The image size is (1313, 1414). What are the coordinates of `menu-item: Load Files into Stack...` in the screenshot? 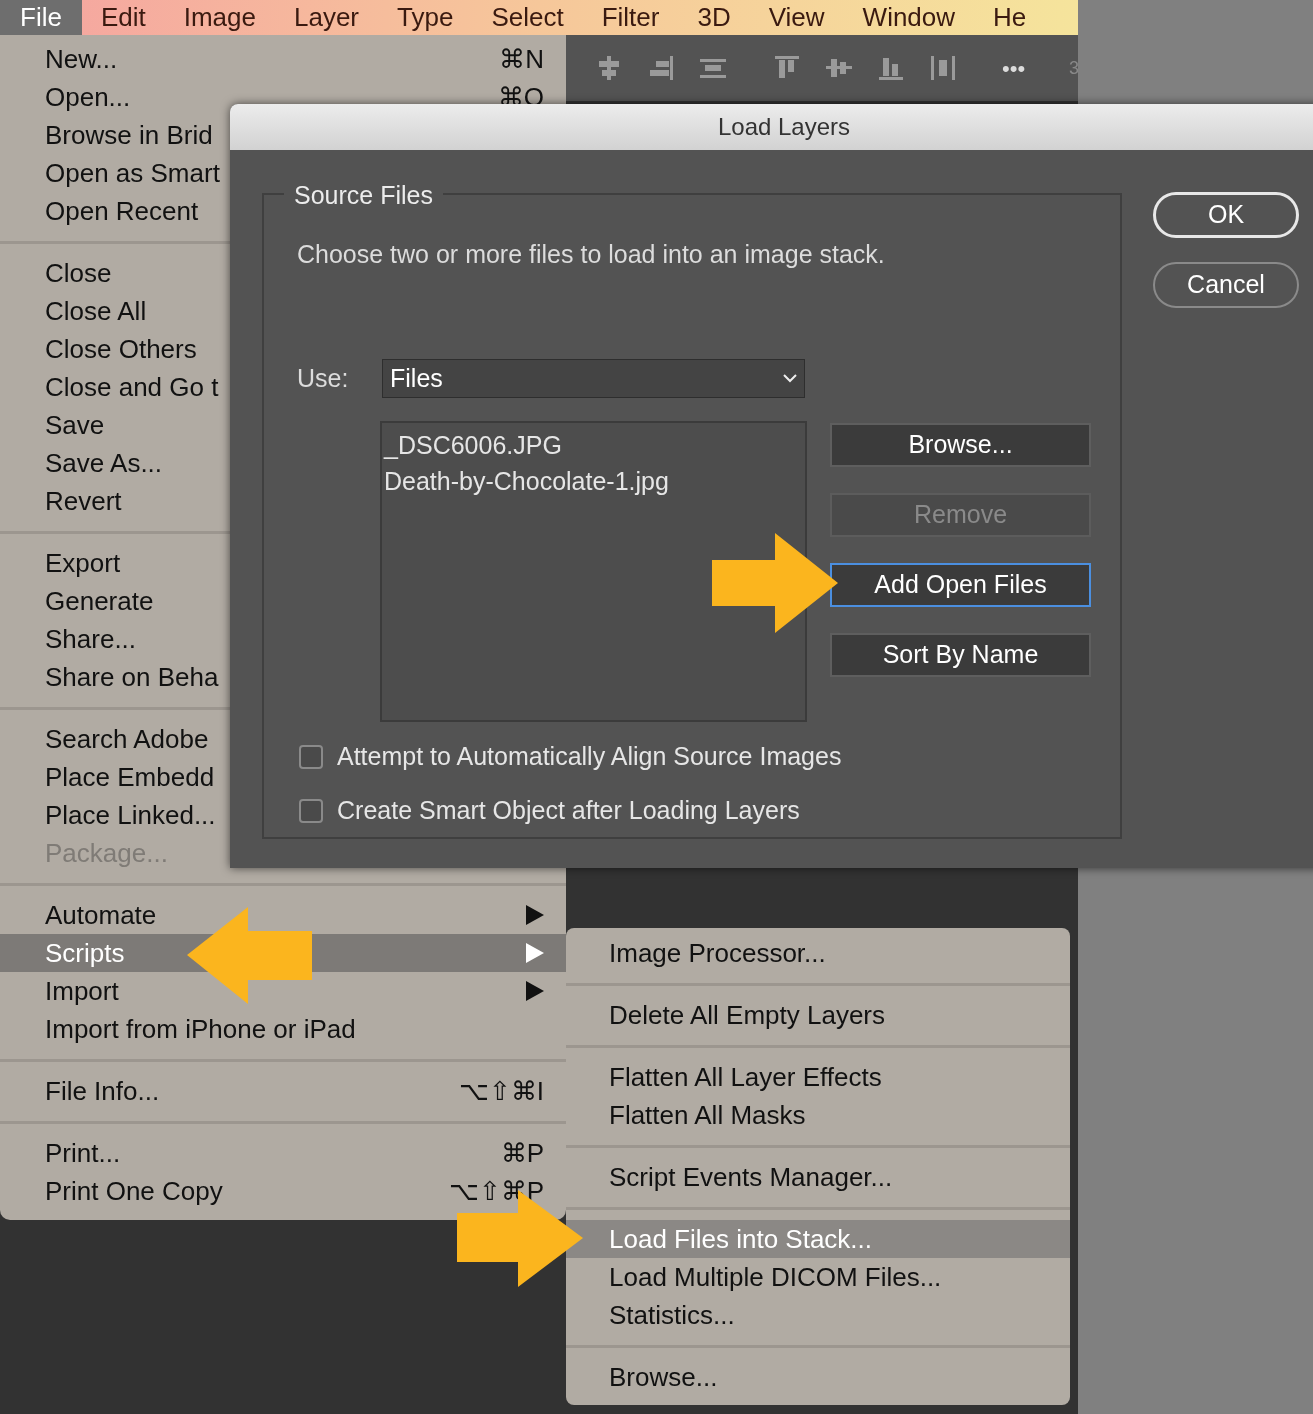 It's located at (818, 1239).